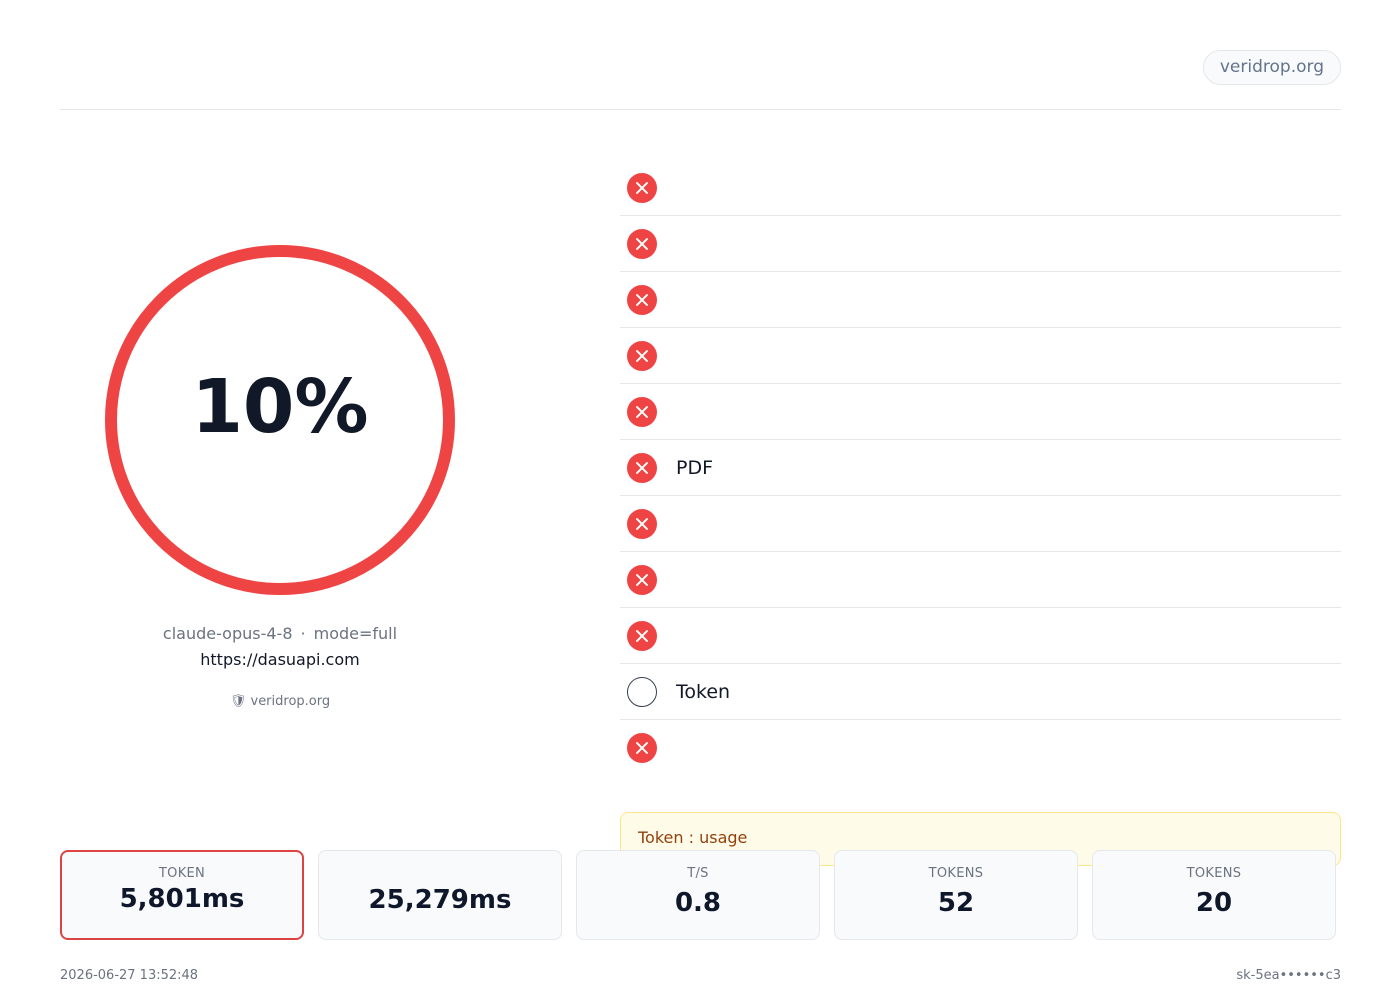  Describe the element at coordinates (440, 900) in the screenshot. I see `stat-value: 25,279ms` at that location.